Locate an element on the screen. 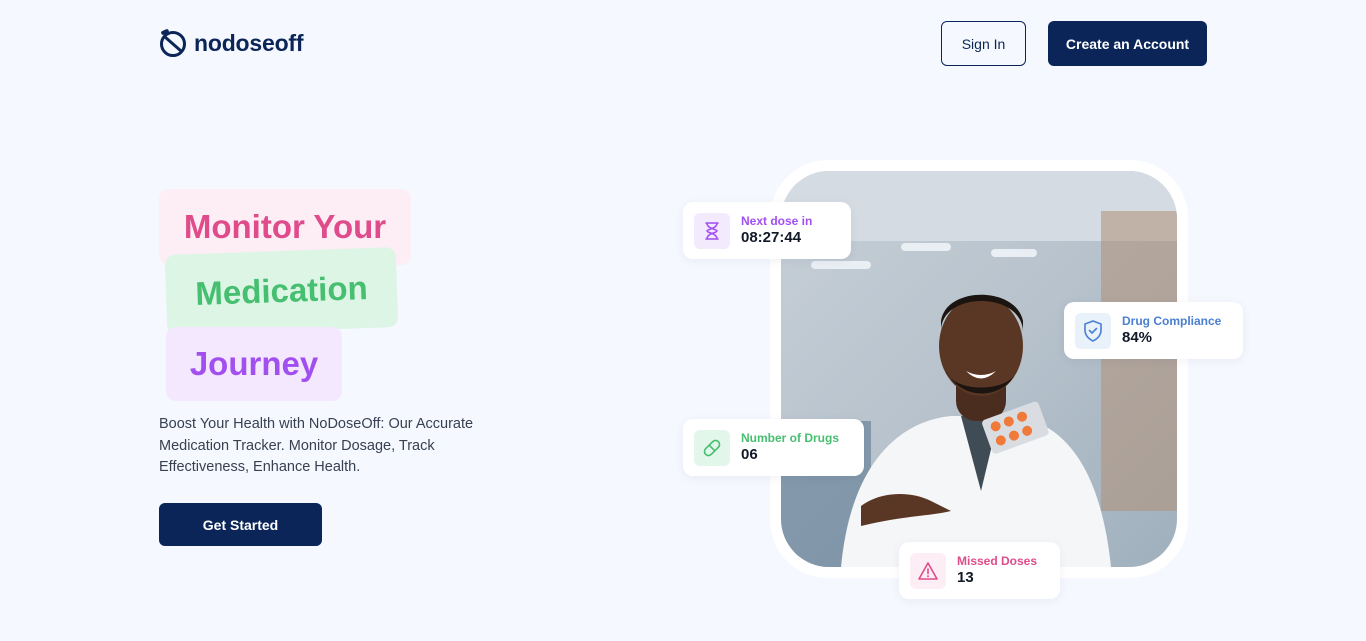  next-dose-card: Next dose in 08:27:44 is located at coordinates (767, 230).